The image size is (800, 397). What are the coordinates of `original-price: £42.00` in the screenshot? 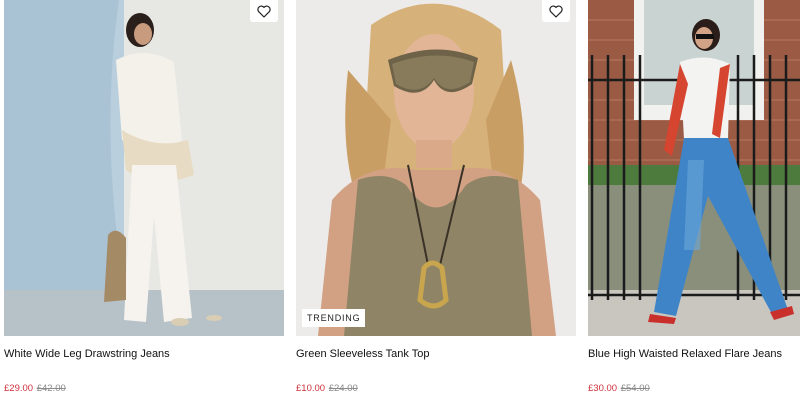 It's located at (51, 388).